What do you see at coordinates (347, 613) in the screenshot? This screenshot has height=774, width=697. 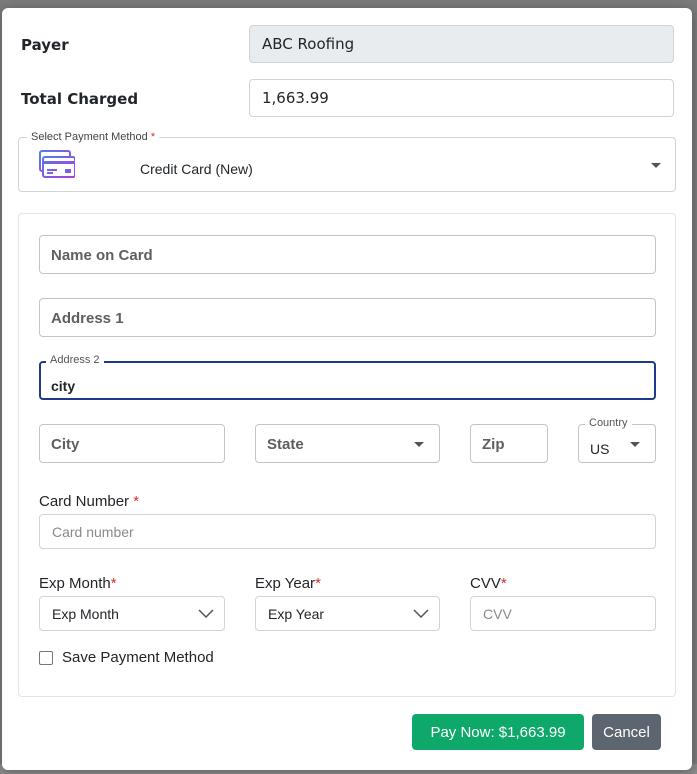 I see `exp-year-select: Exp Year` at bounding box center [347, 613].